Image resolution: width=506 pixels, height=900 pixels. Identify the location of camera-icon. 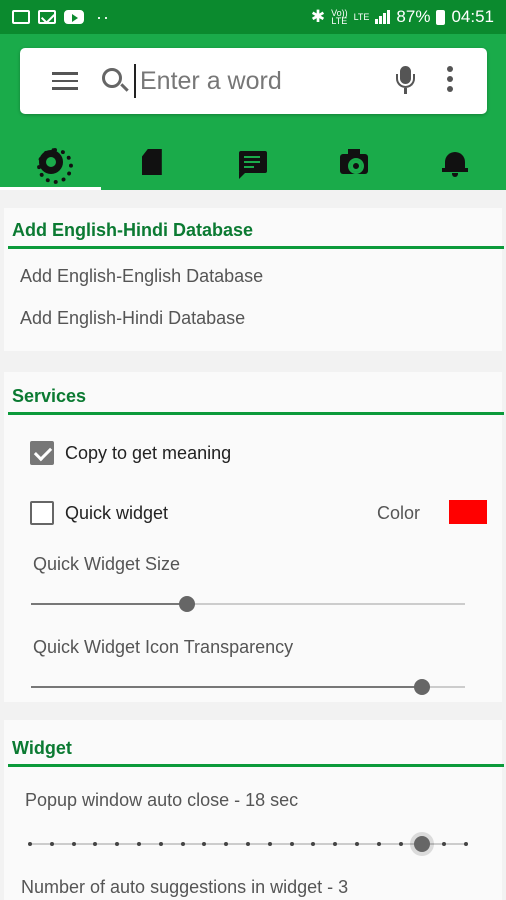
(354, 161).